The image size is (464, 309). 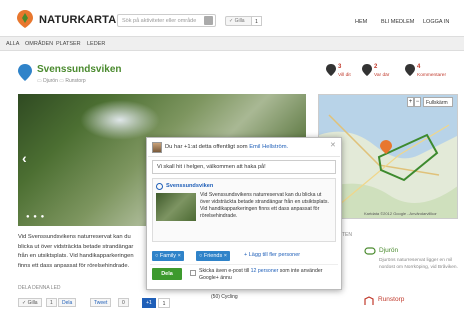 What do you see at coordinates (265, 271) in the screenshot?
I see `email-recipients-link: 12 personer` at bounding box center [265, 271].